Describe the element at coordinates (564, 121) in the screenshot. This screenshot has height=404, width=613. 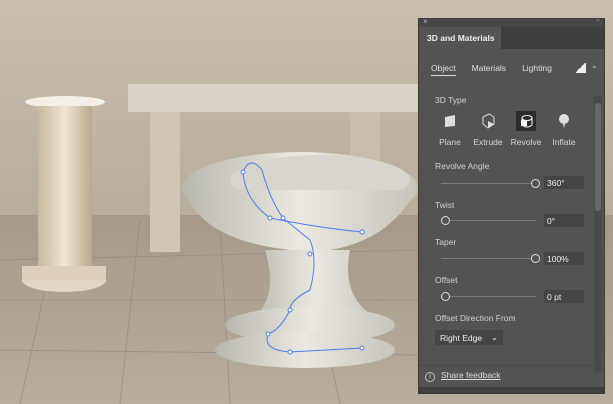
I see `inflate-icon` at that location.